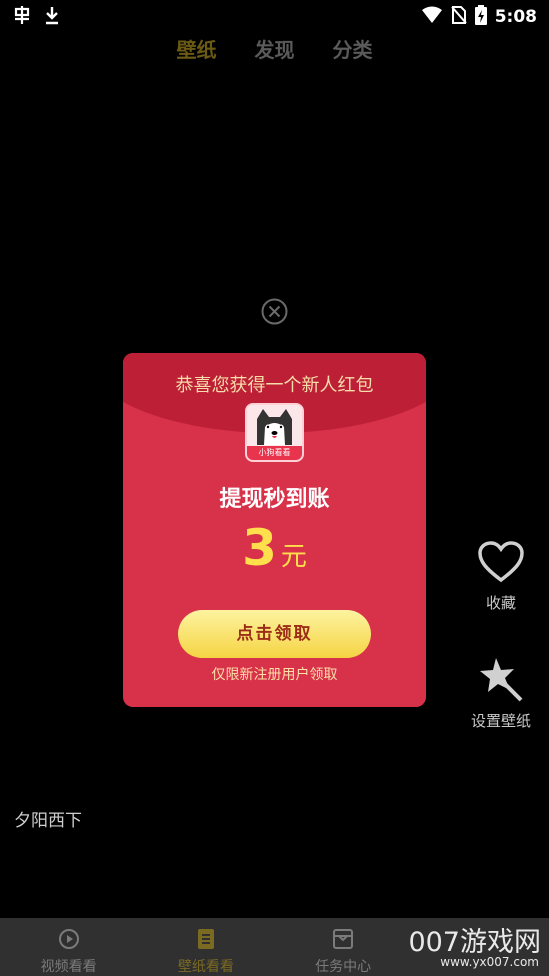 The image size is (549, 976). I want to click on status-bar: 5:08, so click(274, 16).